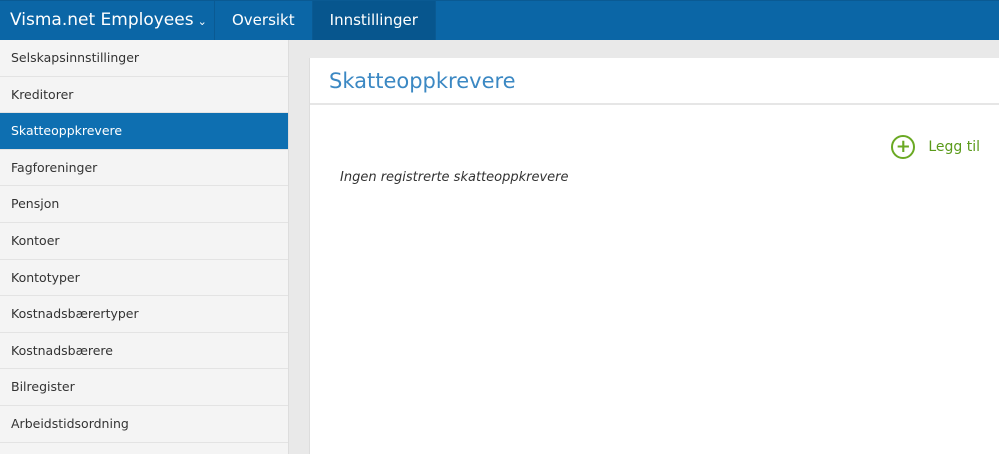 This screenshot has height=454, width=999. I want to click on sidebar-item-fagforeninger: Fagforeninger, so click(144, 168).